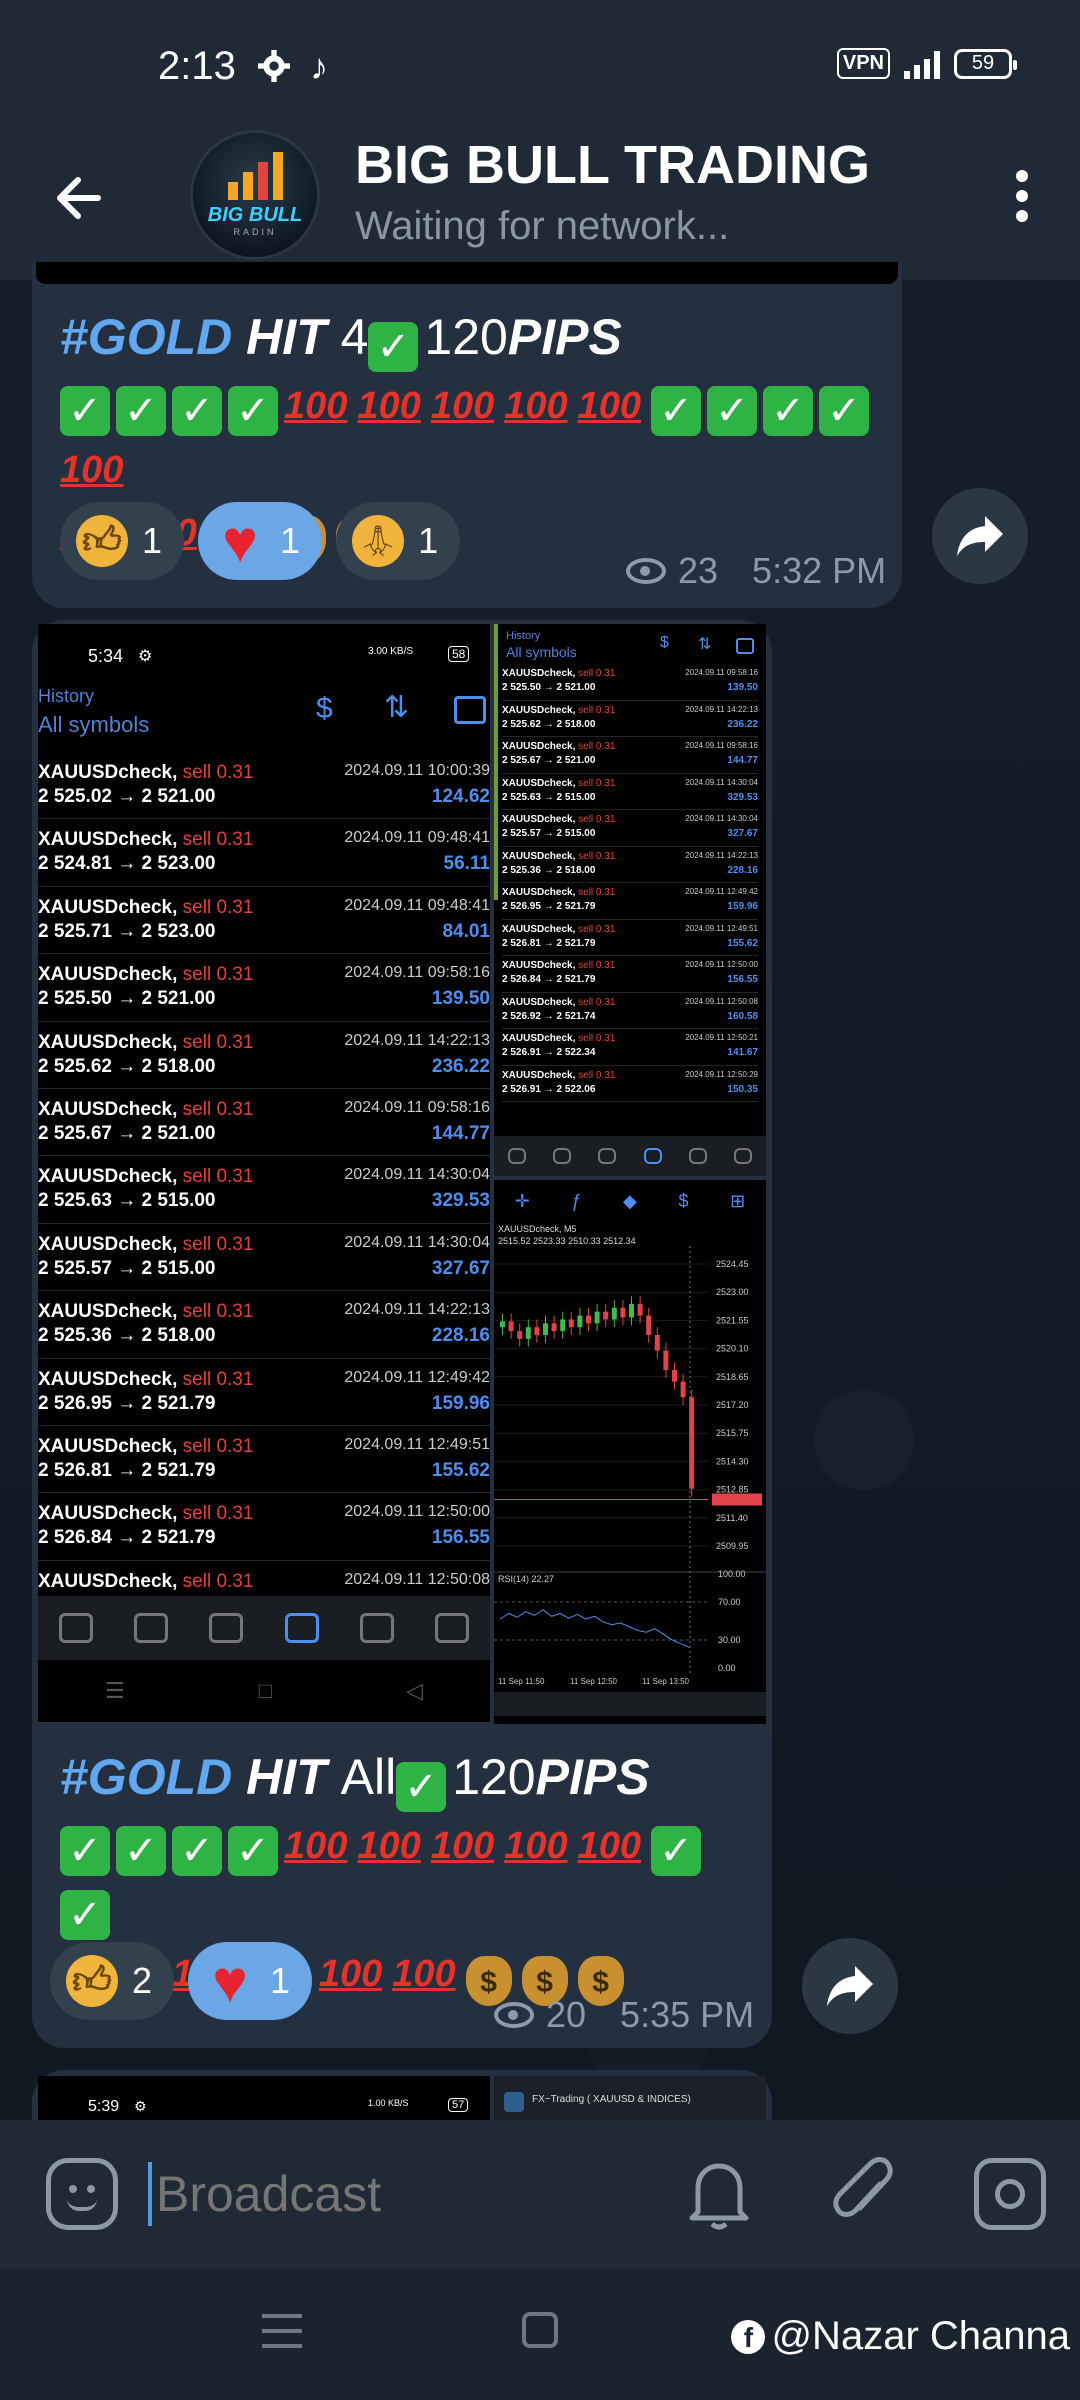 Image resolution: width=1080 pixels, height=2400 pixels. What do you see at coordinates (127, 999) in the screenshot?
I see `row-prices: 2 525.50 → 2 521.00` at bounding box center [127, 999].